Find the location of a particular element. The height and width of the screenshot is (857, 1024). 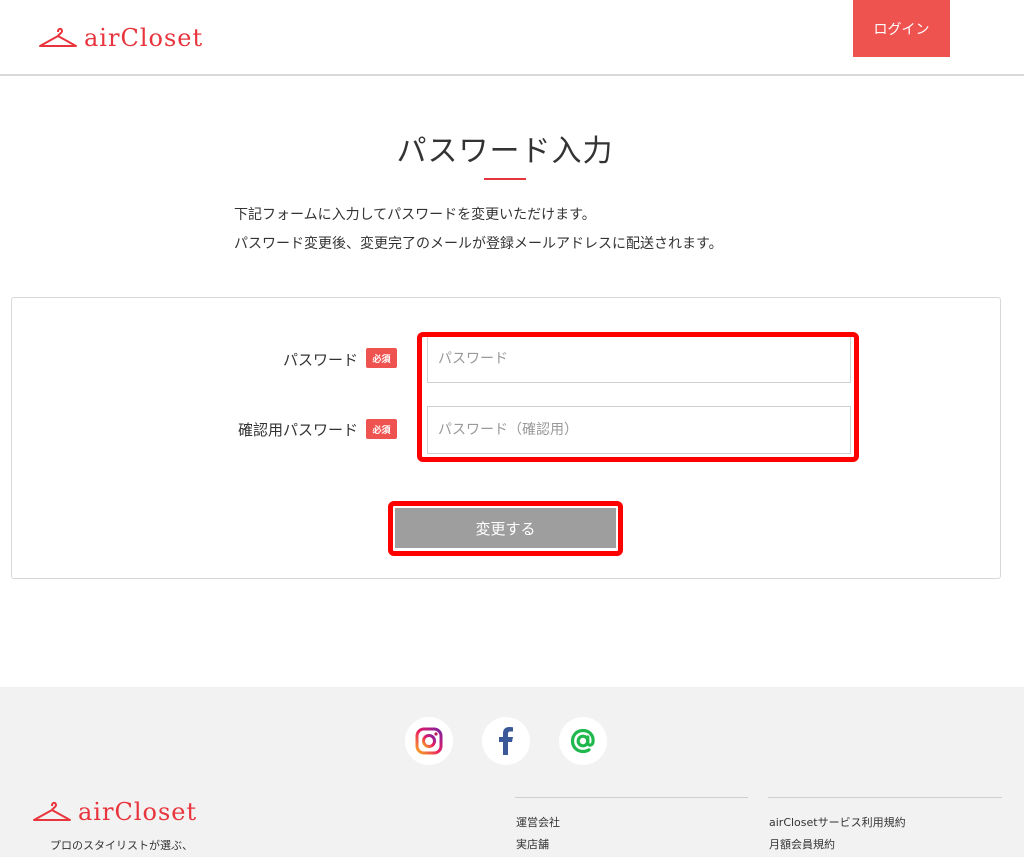

line-at-icon is located at coordinates (583, 741).